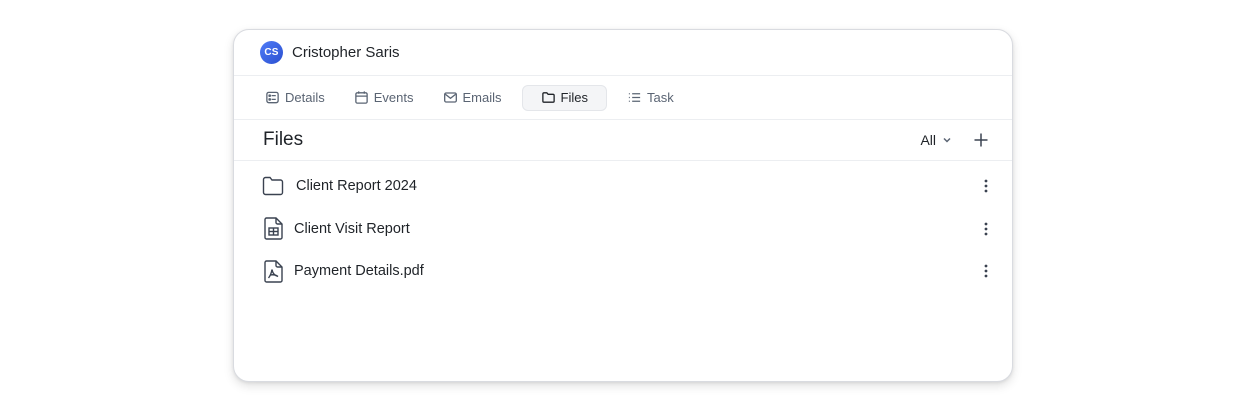 Image resolution: width=1245 pixels, height=406 pixels. I want to click on pdf-file-icon, so click(273, 271).